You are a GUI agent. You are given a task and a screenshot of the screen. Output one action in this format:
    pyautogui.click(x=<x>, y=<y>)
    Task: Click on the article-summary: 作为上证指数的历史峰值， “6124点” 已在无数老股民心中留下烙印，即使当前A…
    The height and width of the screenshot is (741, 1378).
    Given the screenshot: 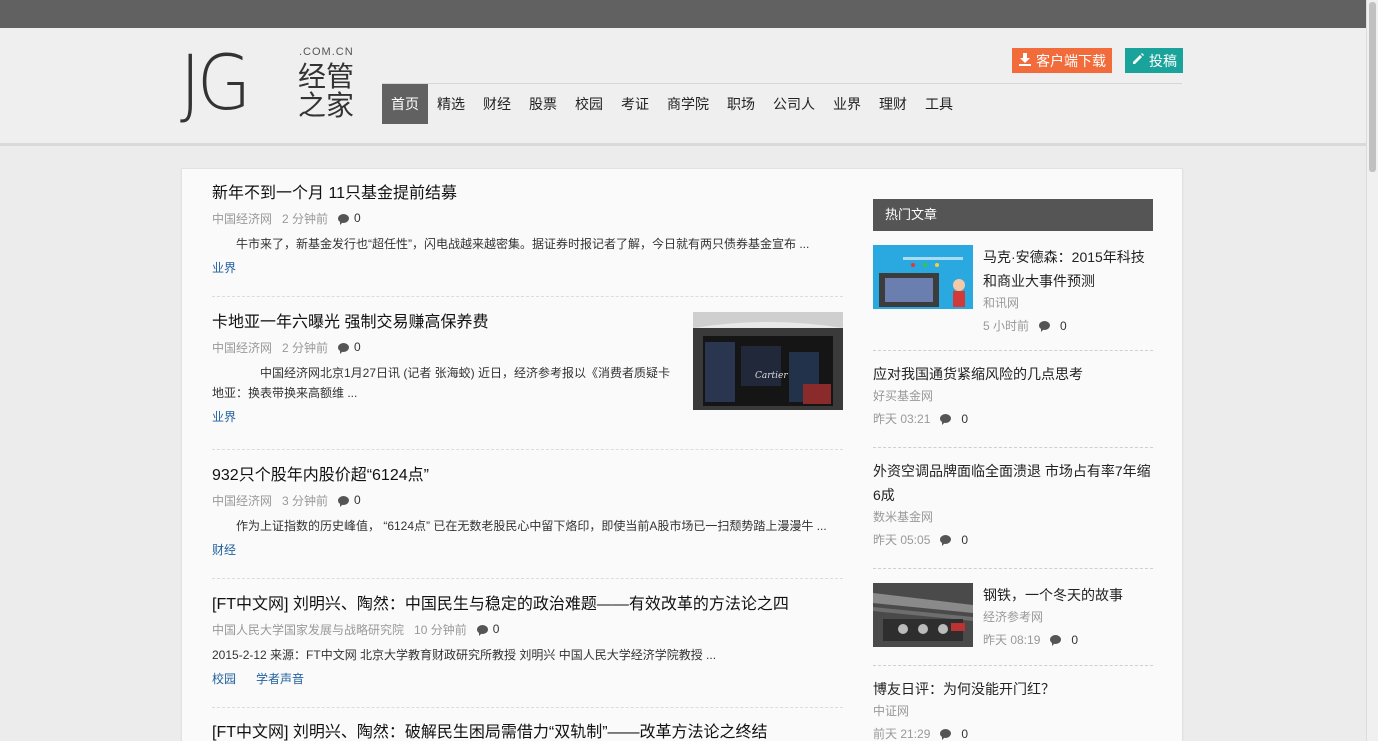 What is the action you would take?
    pyautogui.click(x=531, y=526)
    